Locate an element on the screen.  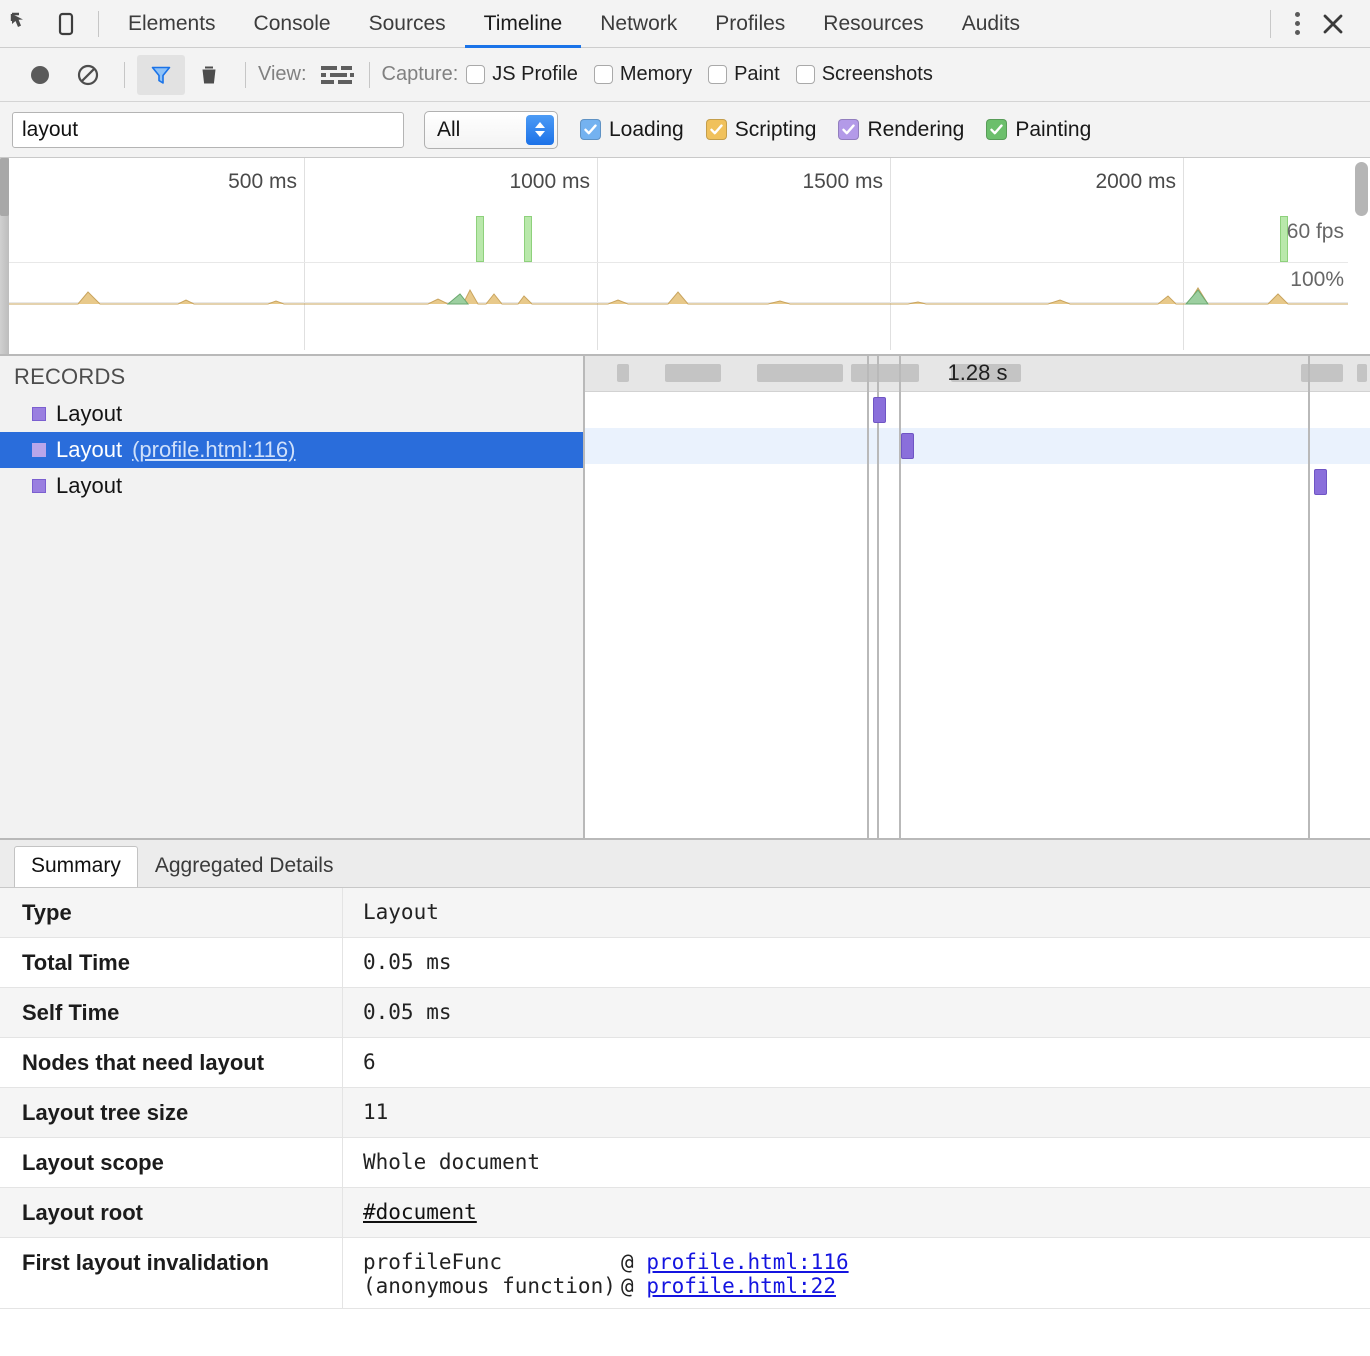
overview-scrollbar-thumb is located at coordinates (1361, 189).